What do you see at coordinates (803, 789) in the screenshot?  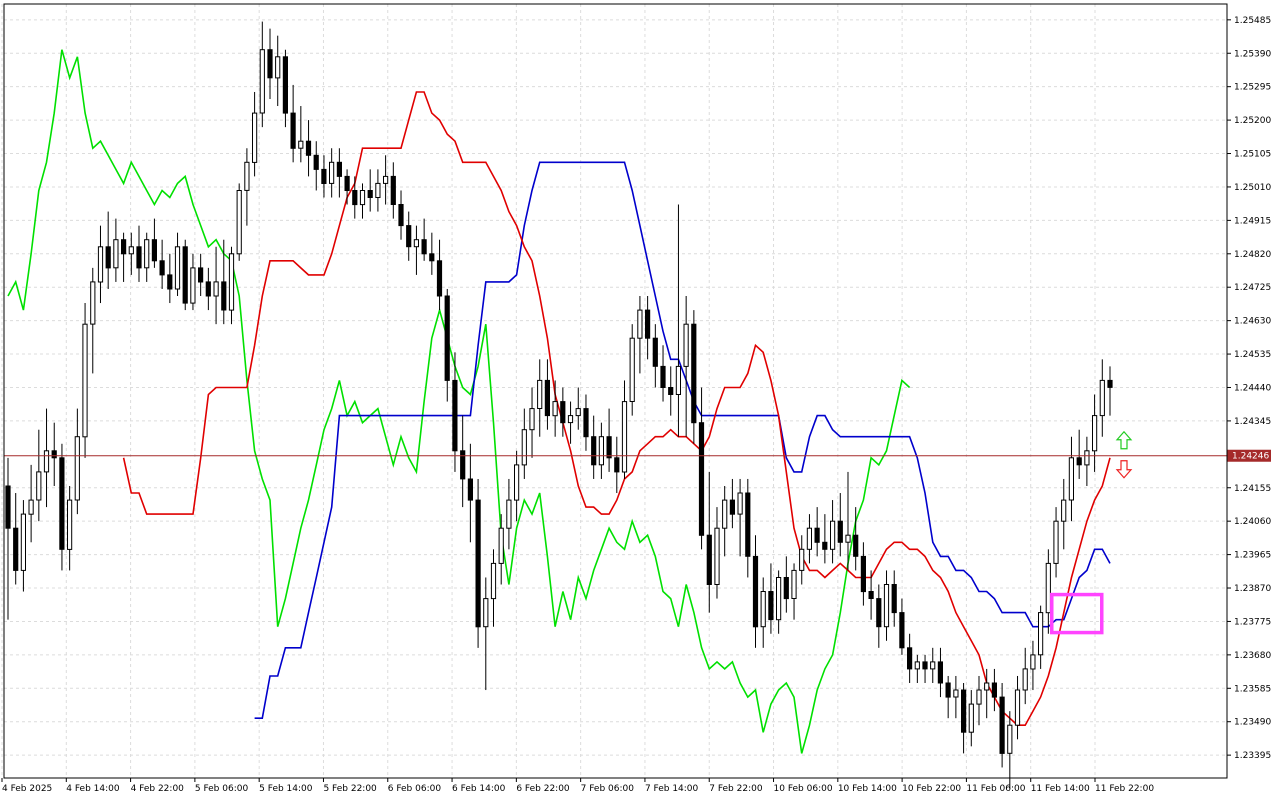 I see `x-tick-label: 10 Feb 06:00` at bounding box center [803, 789].